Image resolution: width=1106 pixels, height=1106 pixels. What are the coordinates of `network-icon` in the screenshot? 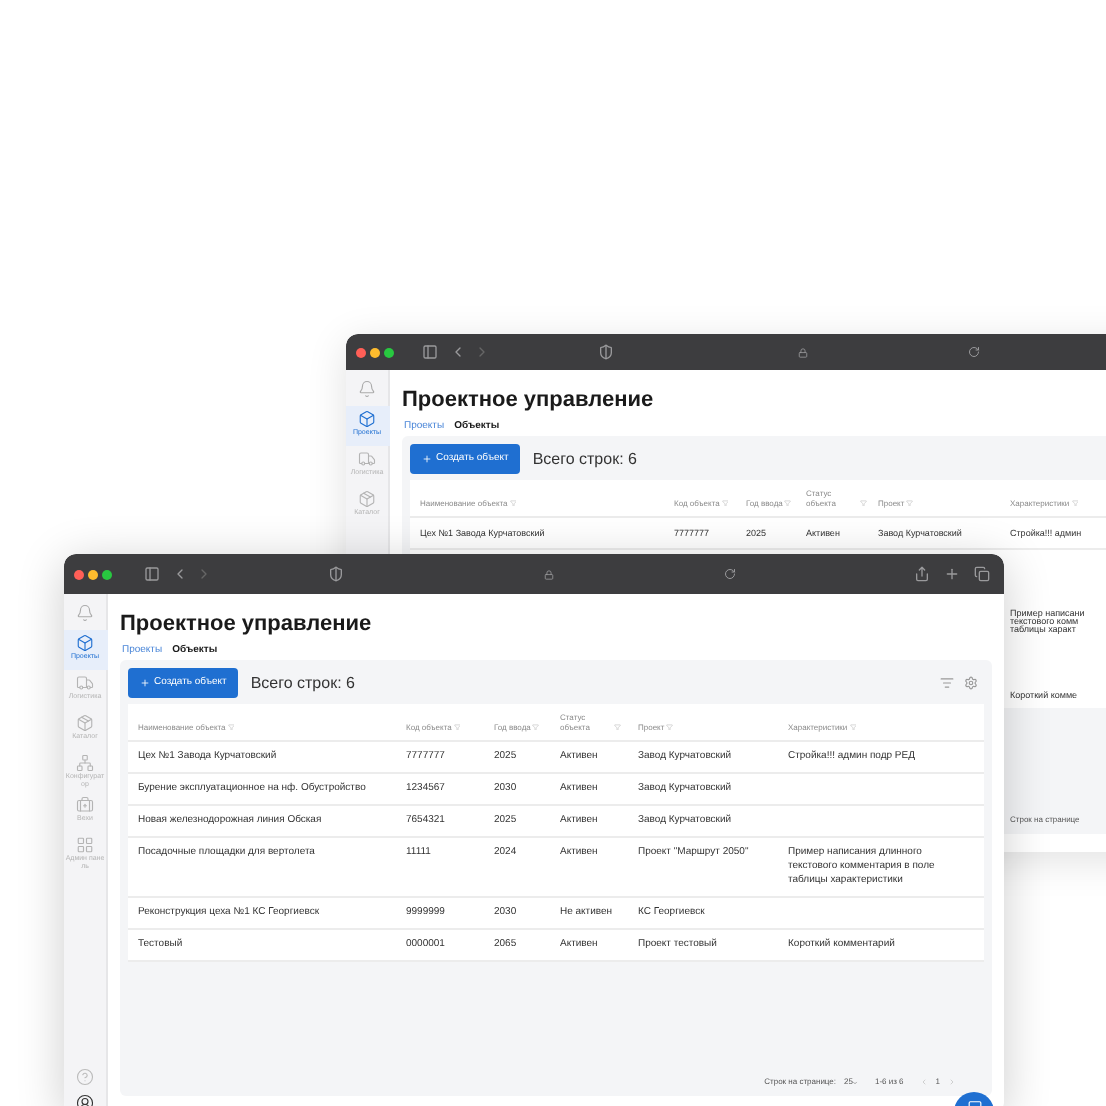 It's located at (85, 763).